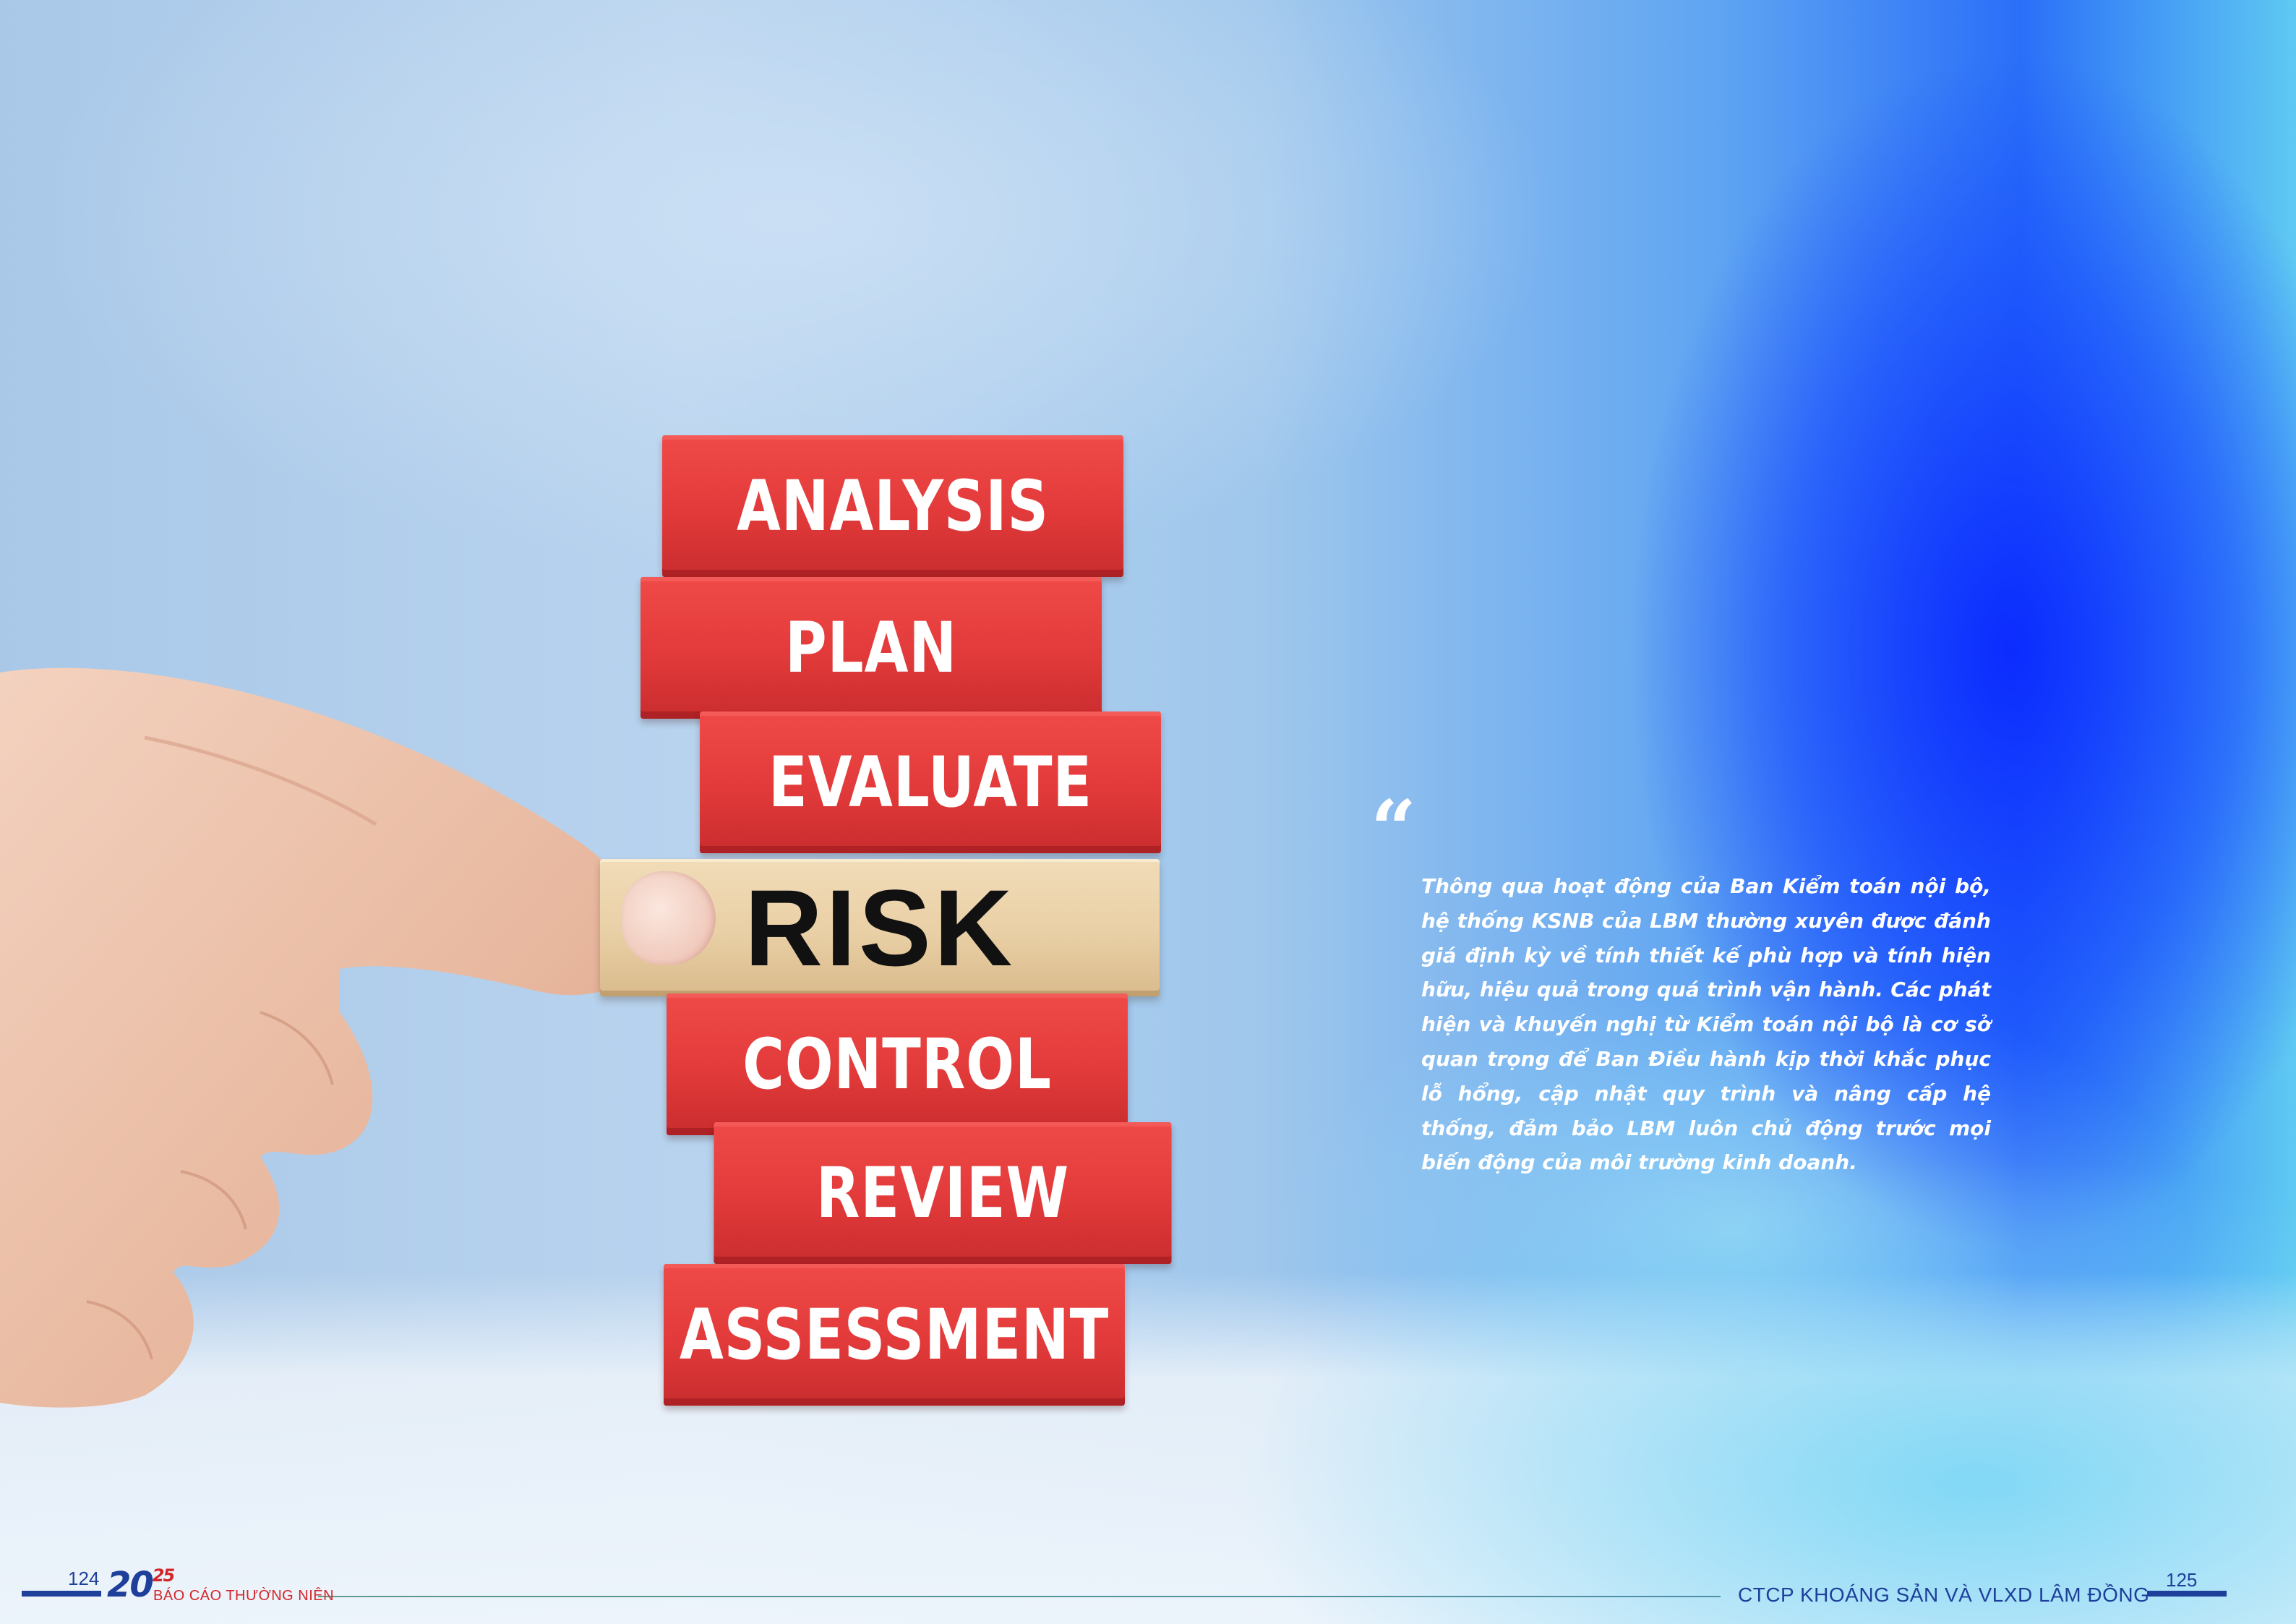 This screenshot has height=1624, width=2296. Describe the element at coordinates (943, 1193) in the screenshot. I see `block-review: REVIEW` at that location.